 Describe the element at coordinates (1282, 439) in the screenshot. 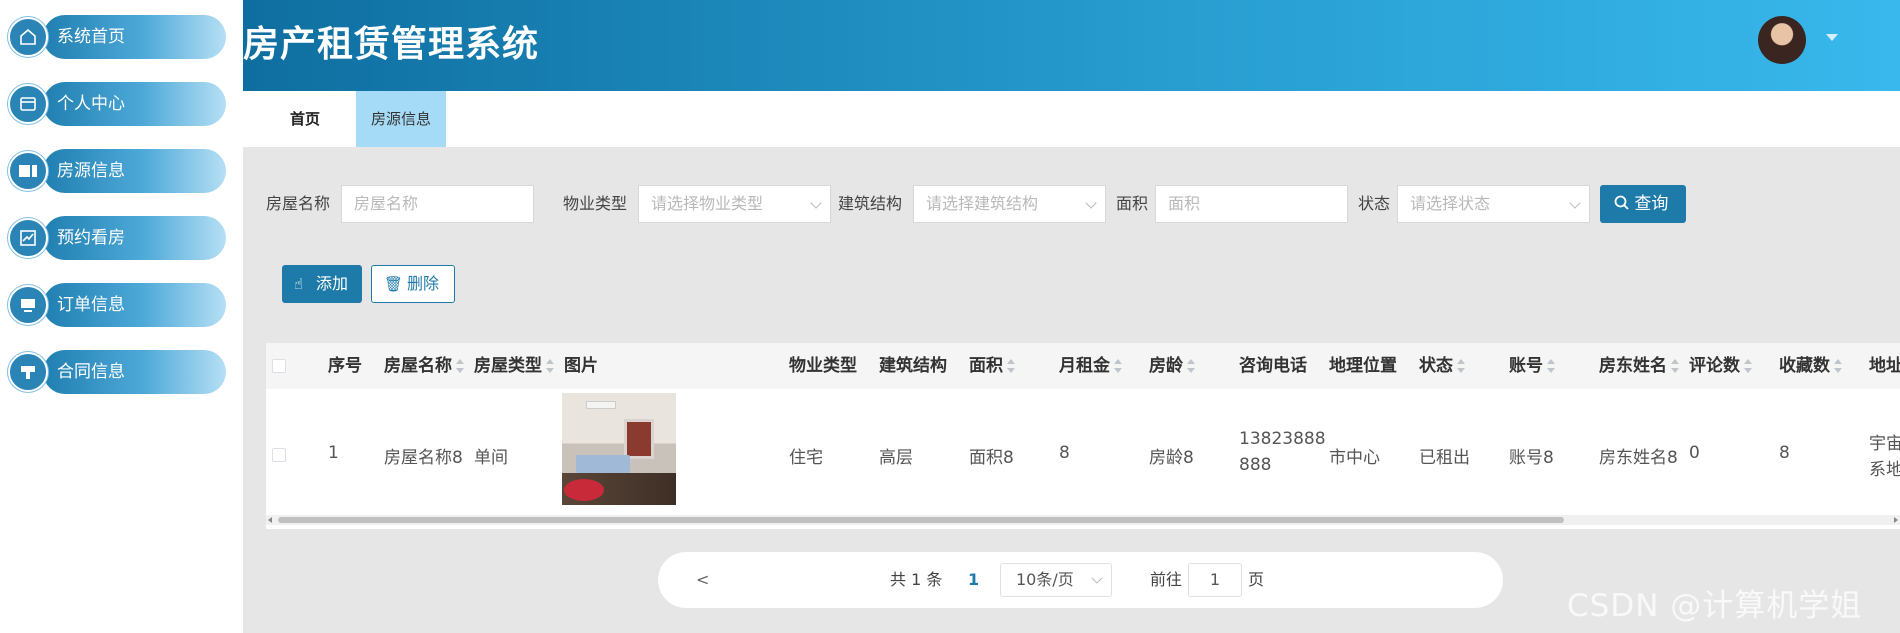

I see `cell-phone-line1: 13823888` at that location.